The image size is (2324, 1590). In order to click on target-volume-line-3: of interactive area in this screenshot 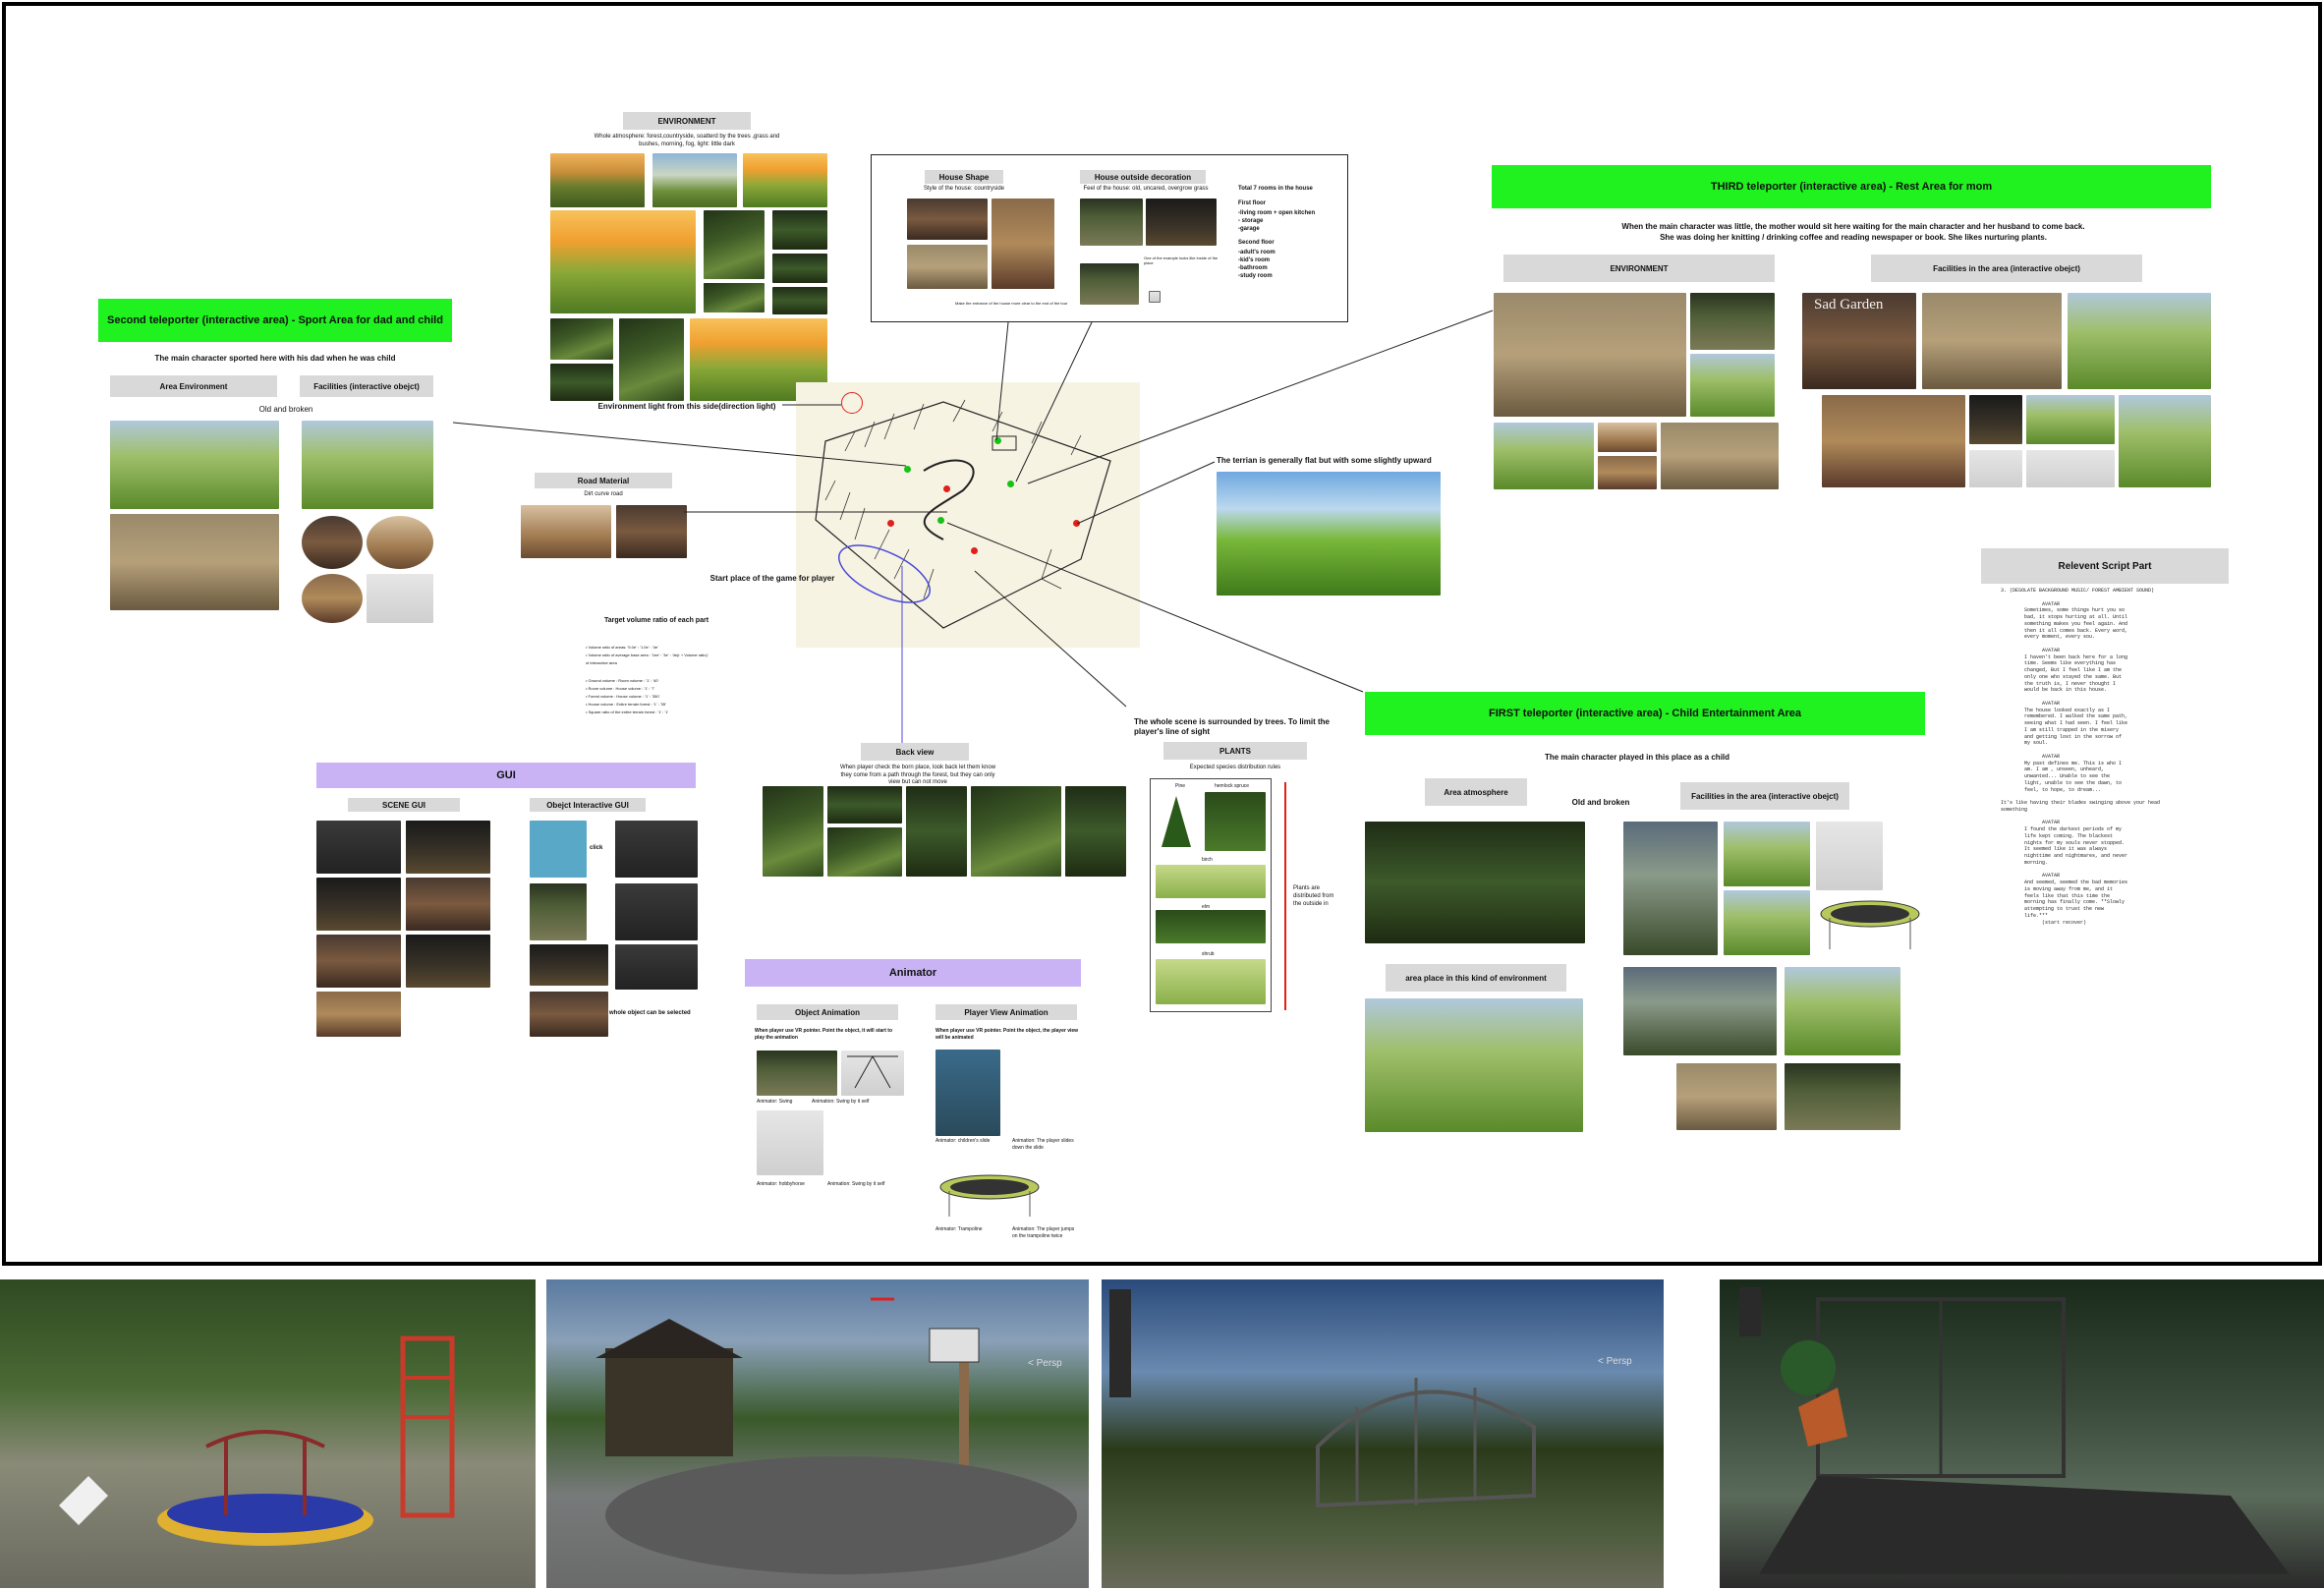, I will do `click(602, 662)`.